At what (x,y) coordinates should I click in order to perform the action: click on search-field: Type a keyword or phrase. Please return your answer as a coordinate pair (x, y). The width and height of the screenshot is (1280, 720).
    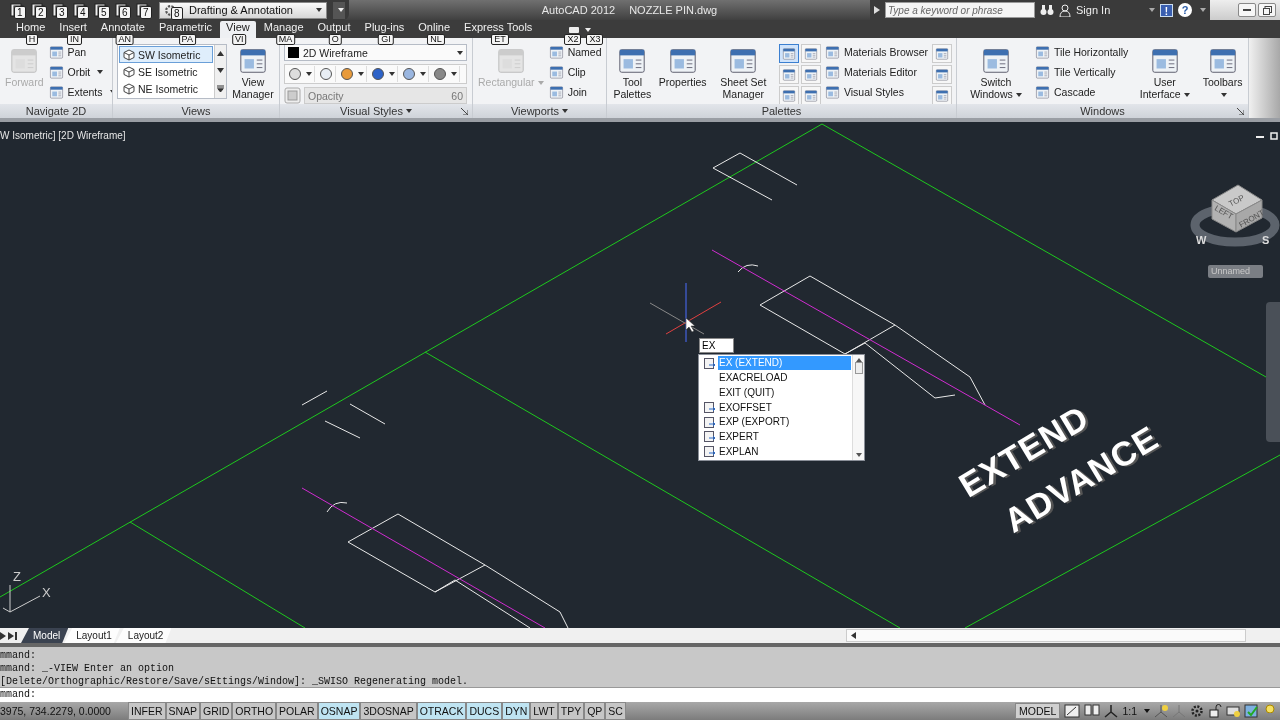
    Looking at the image, I should click on (960, 10).